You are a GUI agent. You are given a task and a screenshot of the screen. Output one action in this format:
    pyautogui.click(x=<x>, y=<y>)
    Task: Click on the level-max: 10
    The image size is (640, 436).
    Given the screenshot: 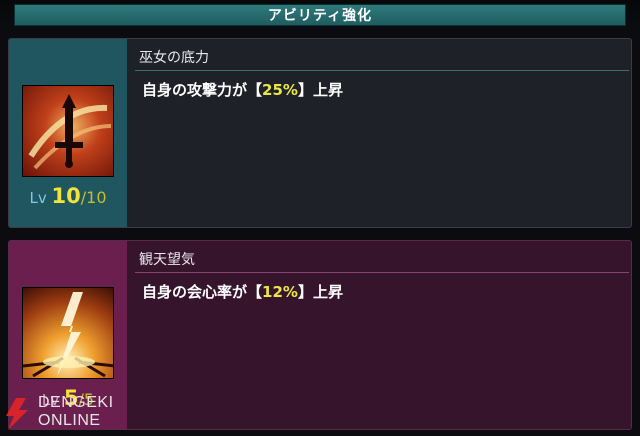 What is the action you would take?
    pyautogui.click(x=96, y=197)
    